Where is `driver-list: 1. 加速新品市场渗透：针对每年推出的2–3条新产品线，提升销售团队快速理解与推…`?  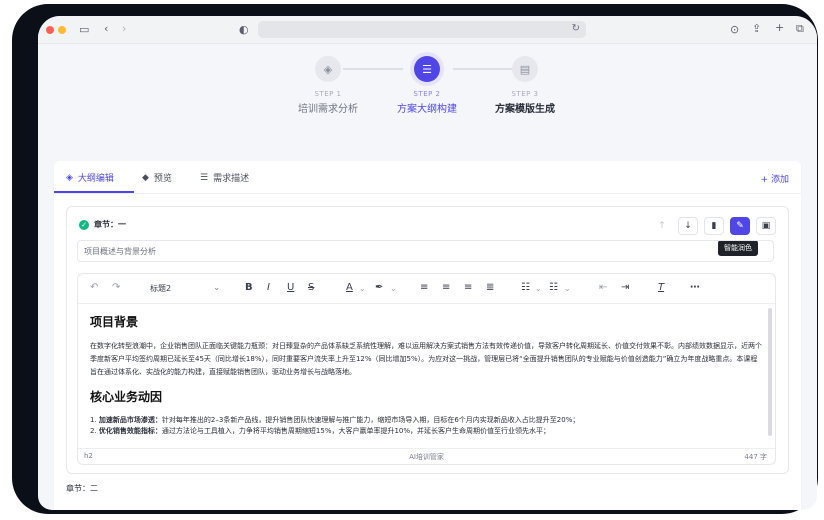
driver-list: 1. 加速新品市场渗透：针对每年推出的2–3条新产品线，提升销售团队快速理解与推… is located at coordinates (426, 426).